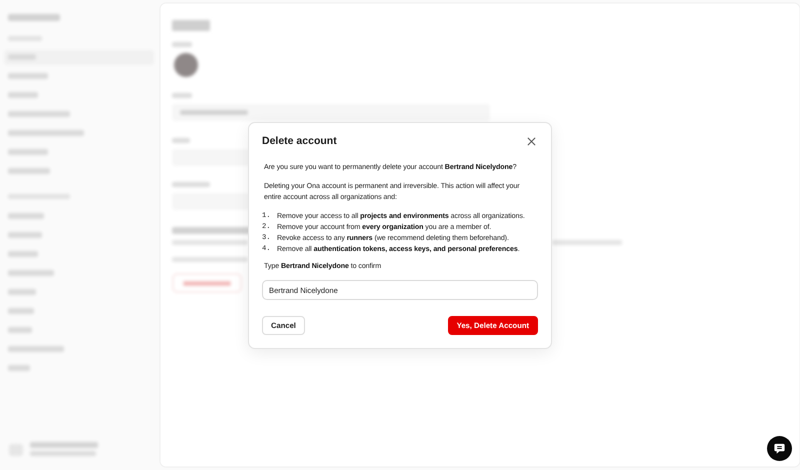 The height and width of the screenshot is (470, 800). What do you see at coordinates (779, 448) in the screenshot?
I see `chat-icon` at bounding box center [779, 448].